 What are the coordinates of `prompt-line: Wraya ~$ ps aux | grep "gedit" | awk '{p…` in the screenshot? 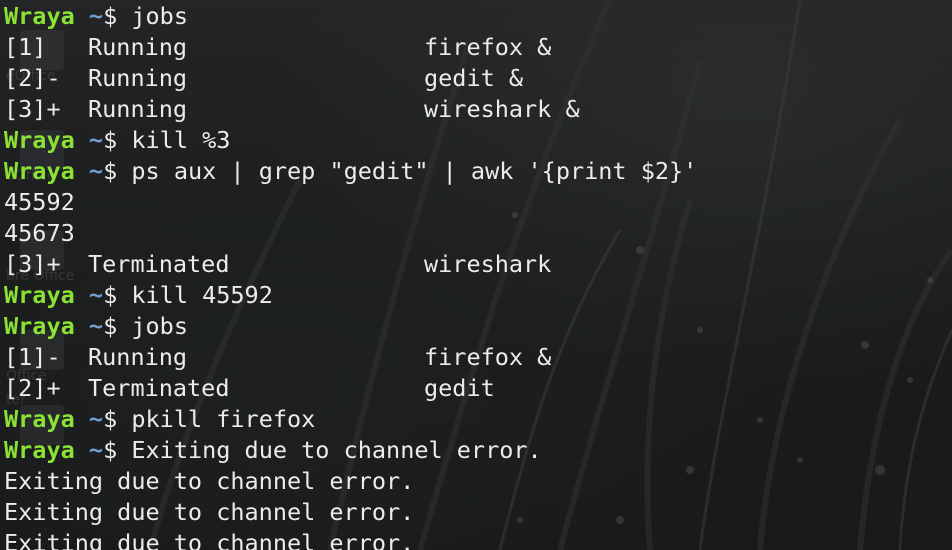 It's located at (478, 171).